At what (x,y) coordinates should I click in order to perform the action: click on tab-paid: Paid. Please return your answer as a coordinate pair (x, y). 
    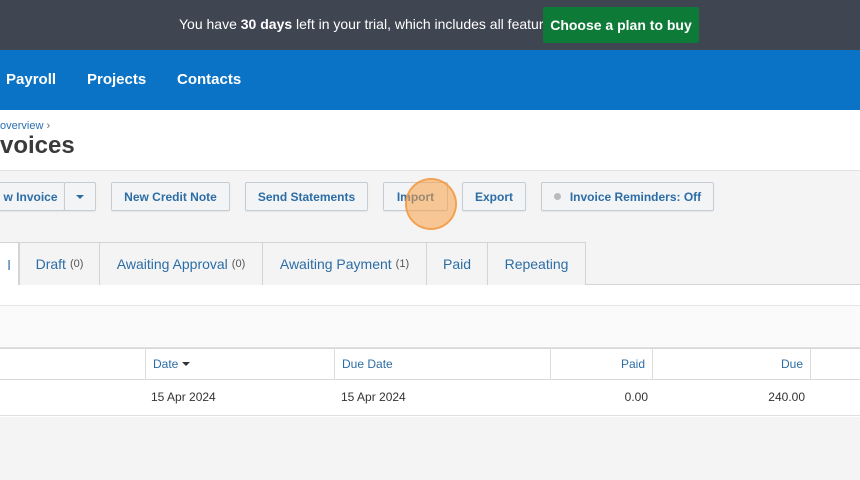
    Looking at the image, I should click on (457, 263).